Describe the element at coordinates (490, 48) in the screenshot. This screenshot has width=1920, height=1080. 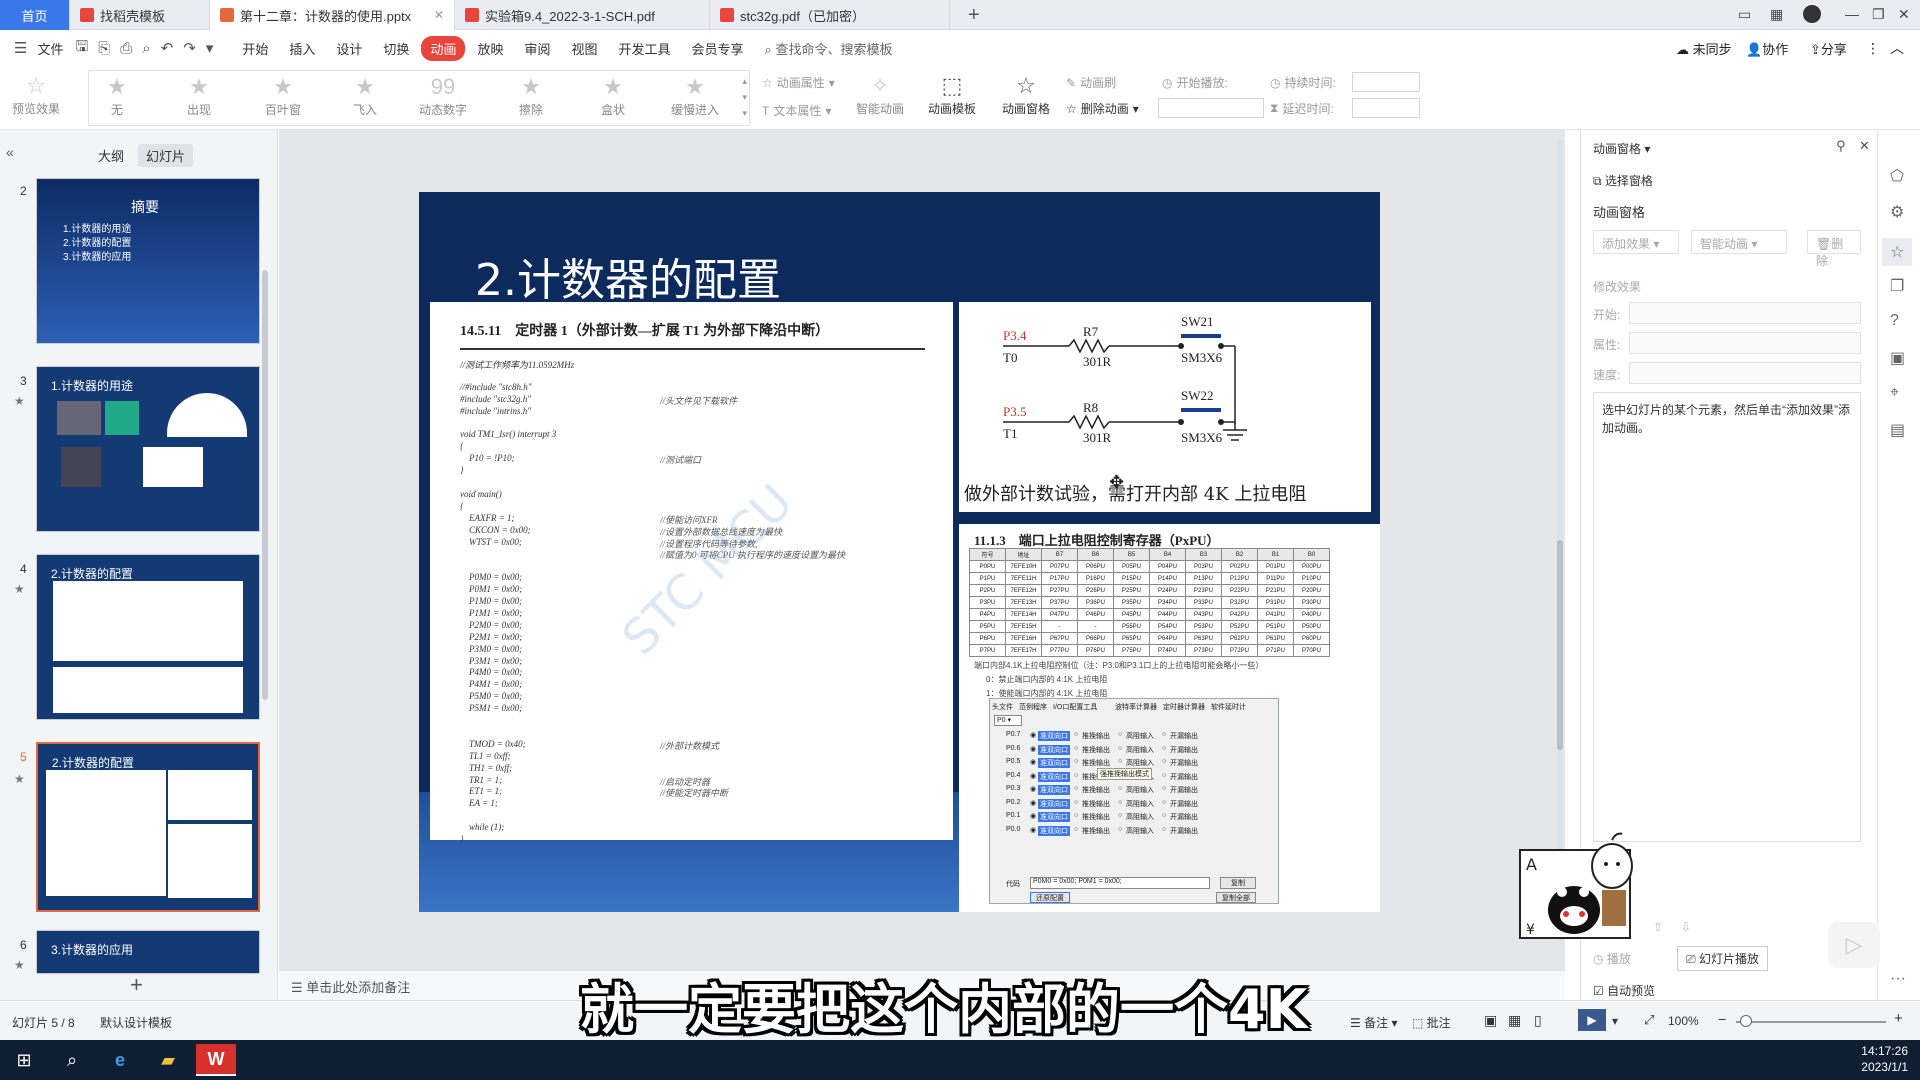
I see `menu-slideshow: 放映` at that location.